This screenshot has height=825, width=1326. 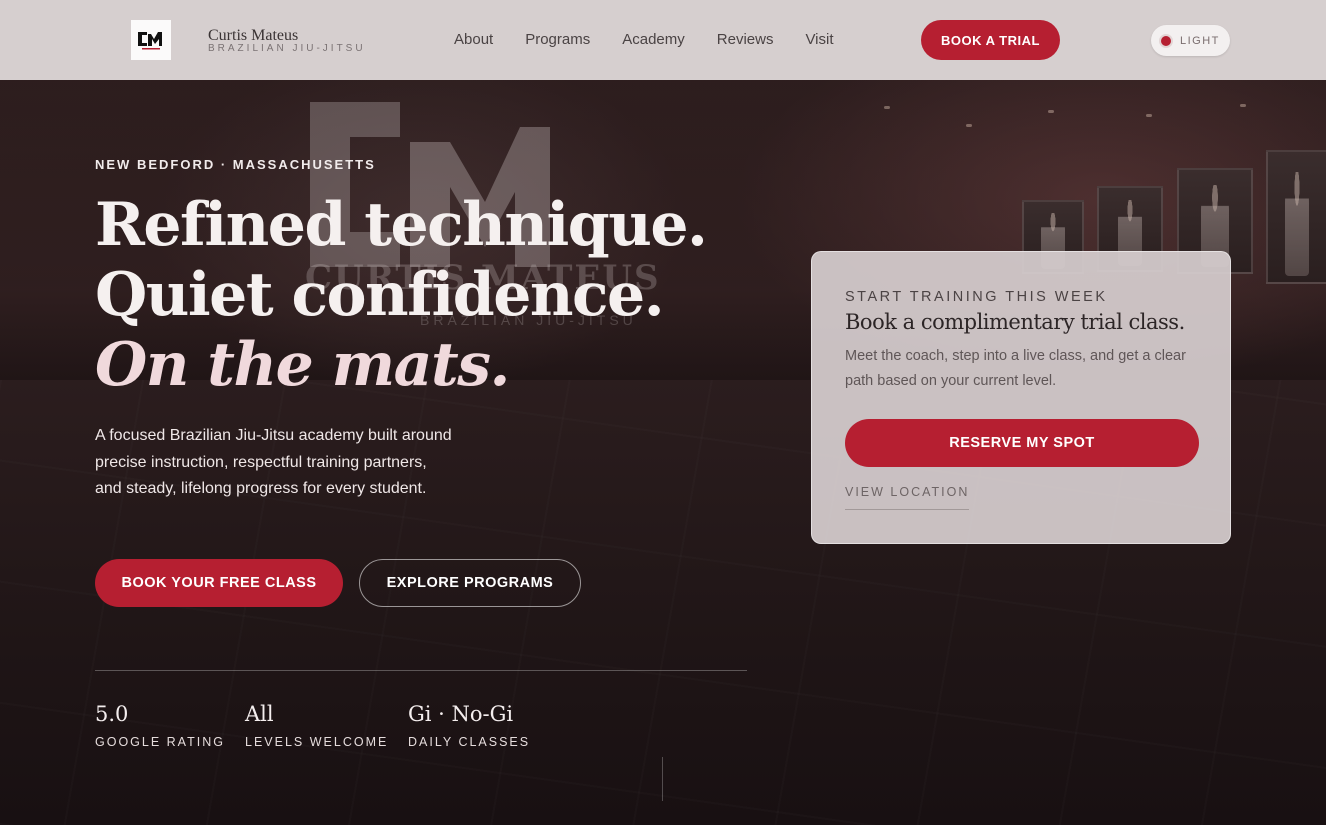 I want to click on card-eyebrow: START TRAINING THIS WEEK, so click(x=976, y=297).